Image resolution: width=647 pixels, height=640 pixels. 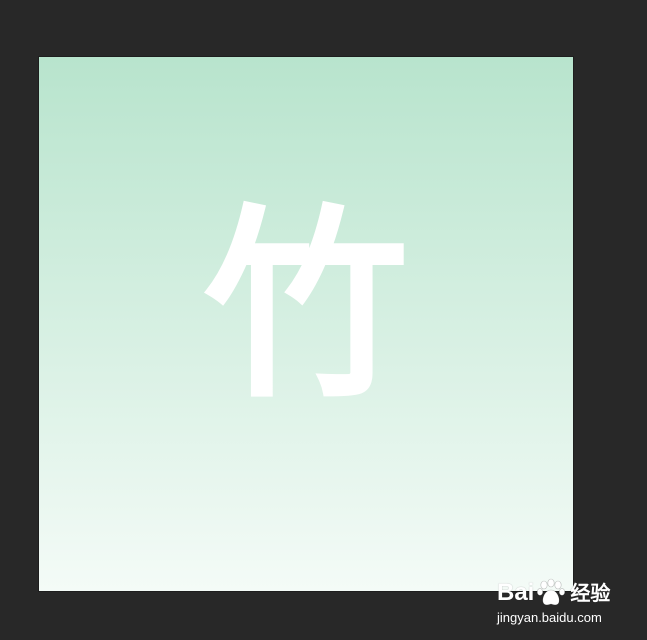 I want to click on watermark-url: jingyan.baidu.com, so click(x=549, y=617).